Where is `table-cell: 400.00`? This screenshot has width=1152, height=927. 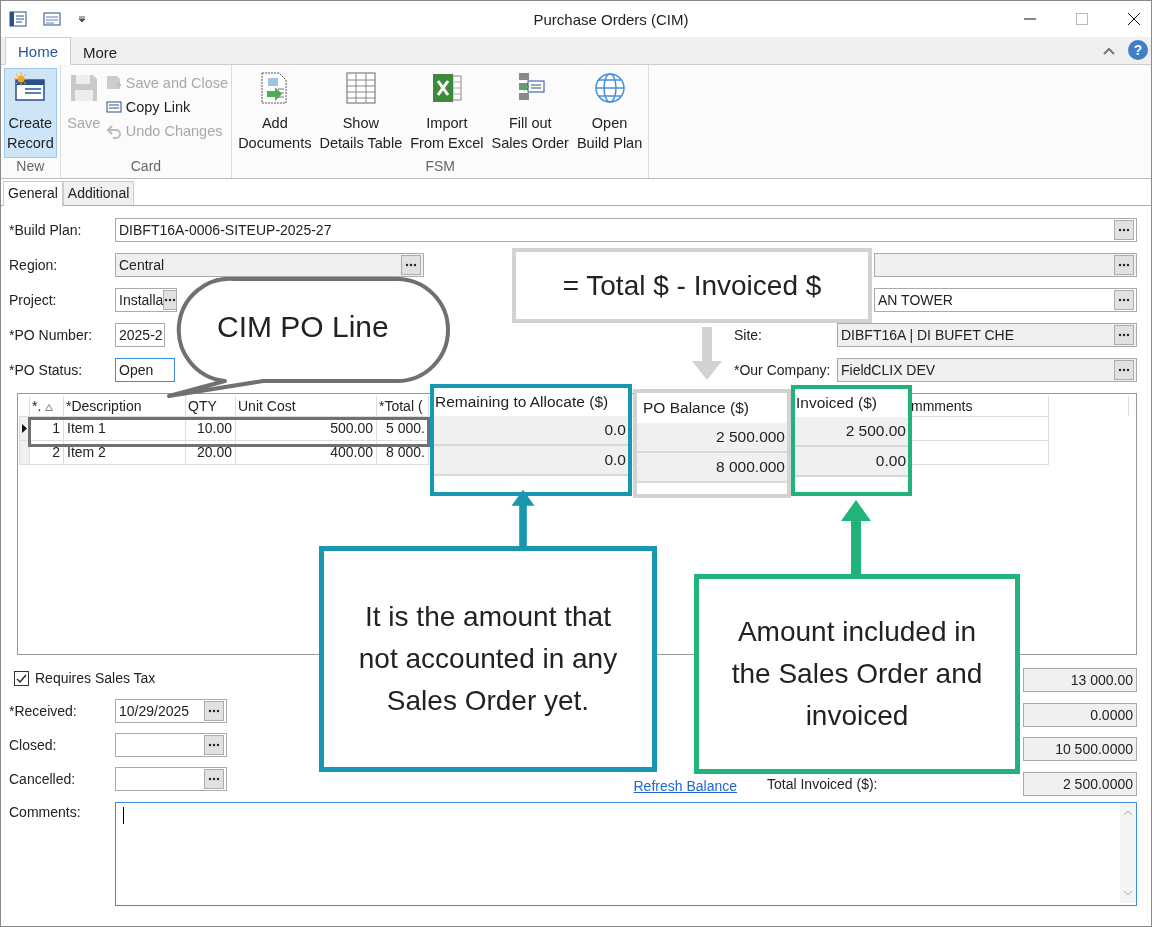
table-cell: 400.00 is located at coordinates (306, 452).